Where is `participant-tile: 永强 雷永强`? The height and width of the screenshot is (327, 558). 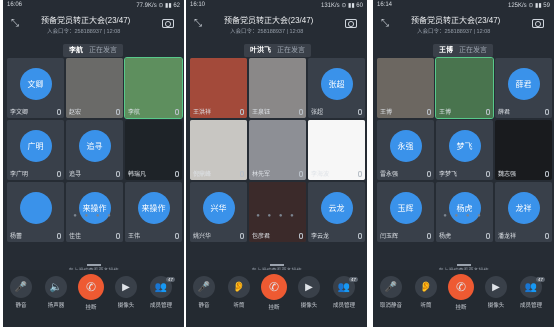 participant-tile: 永强 雷永强 is located at coordinates (405, 150).